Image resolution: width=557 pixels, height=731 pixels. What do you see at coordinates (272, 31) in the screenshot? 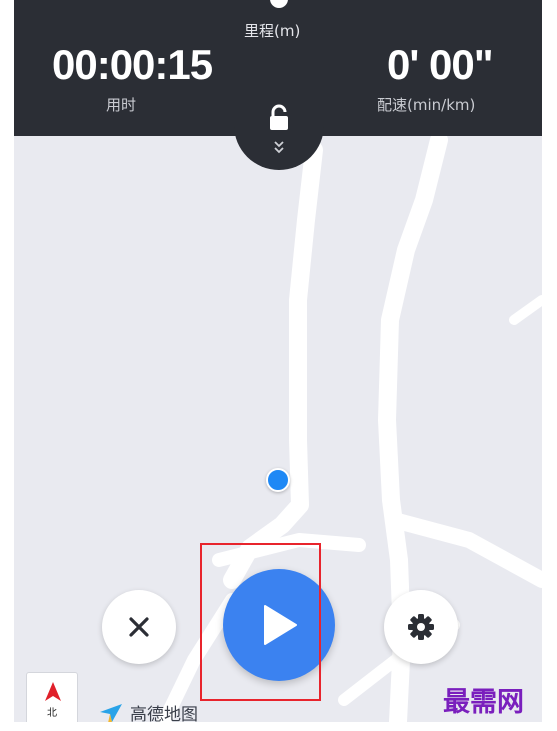
I see `distance-label: 里程(m)` at bounding box center [272, 31].